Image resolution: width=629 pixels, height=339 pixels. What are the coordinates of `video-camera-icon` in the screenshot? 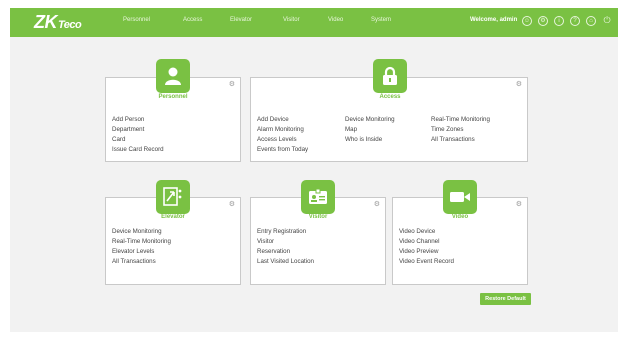 It's located at (460, 197).